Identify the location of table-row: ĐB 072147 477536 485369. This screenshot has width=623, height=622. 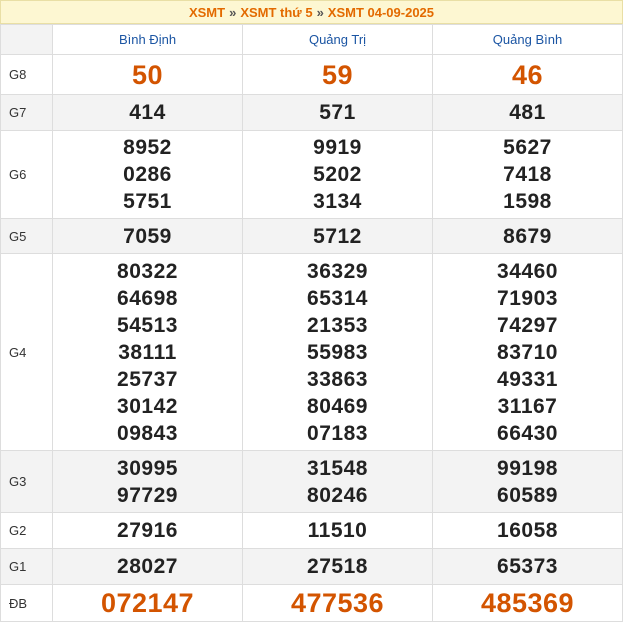
(311, 603).